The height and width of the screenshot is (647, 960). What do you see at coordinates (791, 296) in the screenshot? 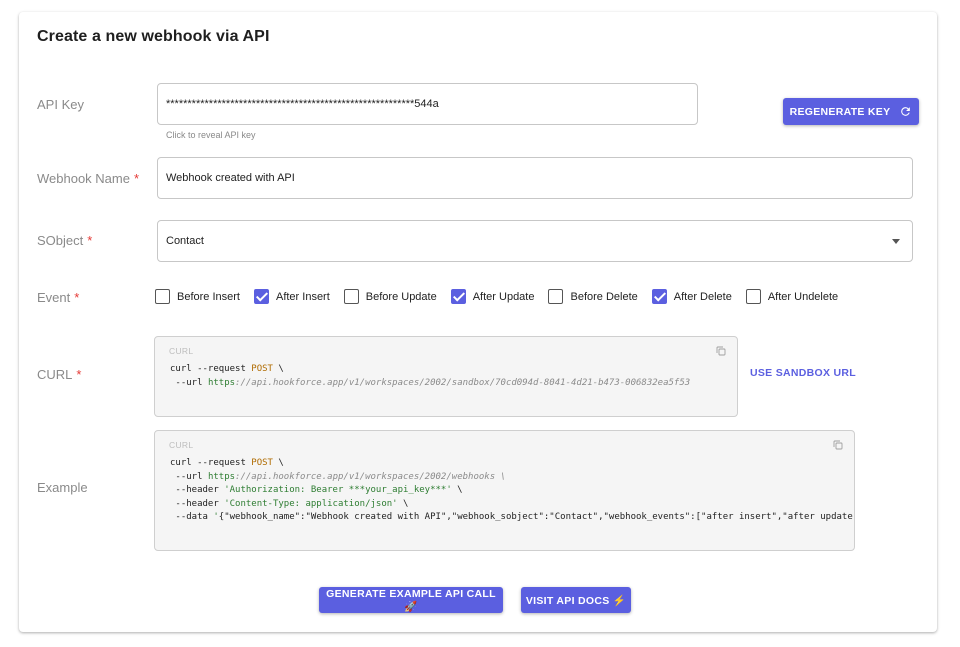
I see `event-after-undelete: After Undelete` at bounding box center [791, 296].